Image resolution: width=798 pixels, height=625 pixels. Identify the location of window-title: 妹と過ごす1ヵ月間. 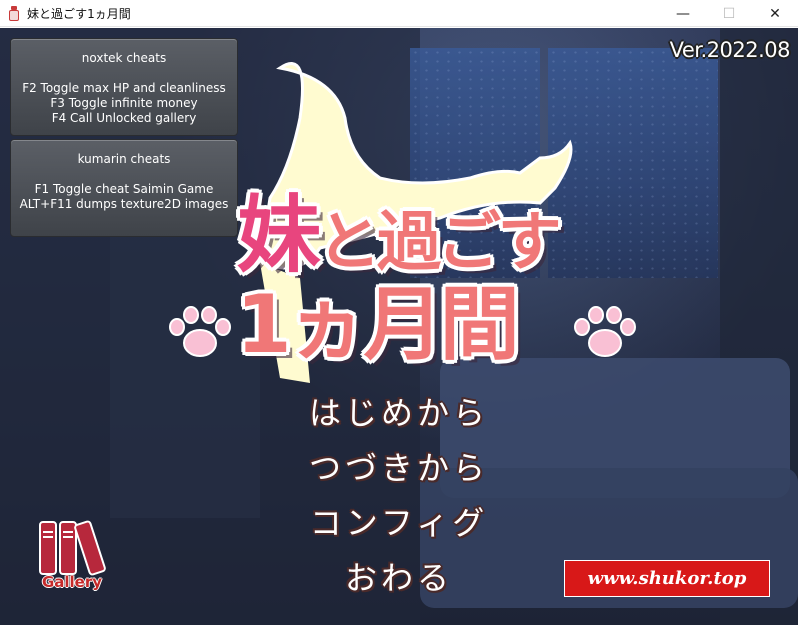
(79, 13).